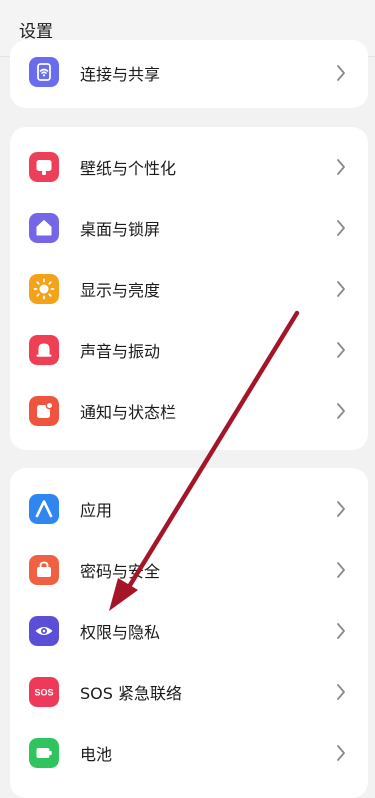 The height and width of the screenshot is (798, 375). Describe the element at coordinates (96, 510) in the screenshot. I see `settings-item-label: 应用` at that location.